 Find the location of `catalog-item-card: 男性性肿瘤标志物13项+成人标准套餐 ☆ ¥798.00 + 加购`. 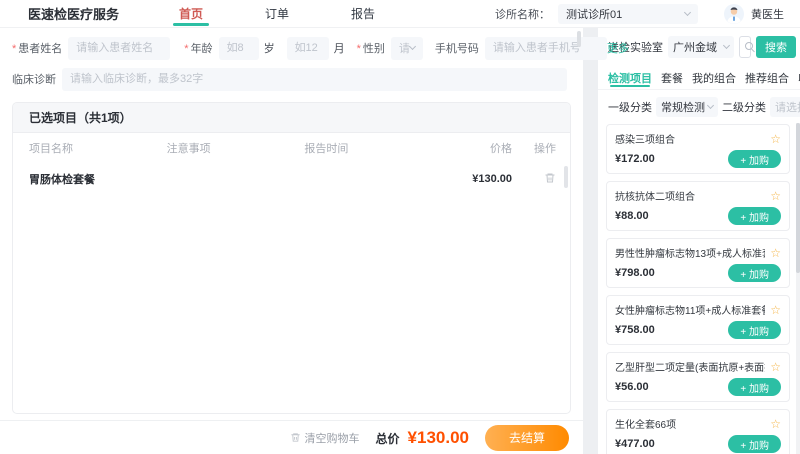

catalog-item-card: 男性性肿瘤标志物13项+成人标准套餐 ☆ ¥798.00 + 加购 is located at coordinates (698, 263).